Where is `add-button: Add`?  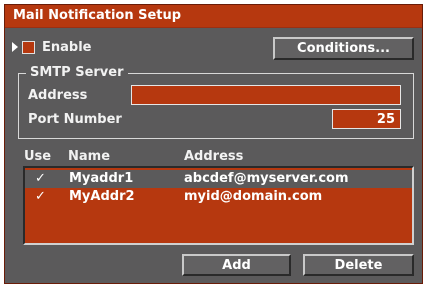 add-button: Add is located at coordinates (236, 265).